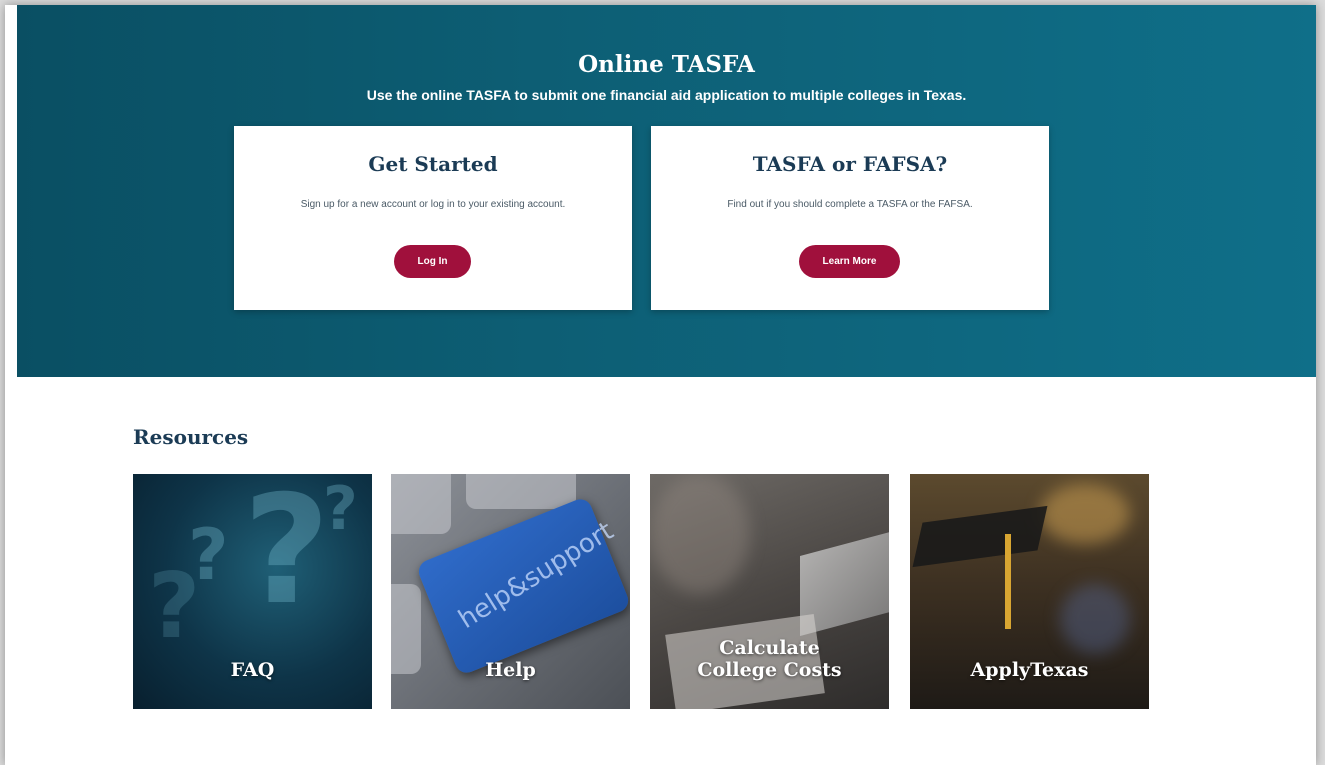 This screenshot has width=1325, height=765. I want to click on help-tile: help&support Help, so click(510, 591).